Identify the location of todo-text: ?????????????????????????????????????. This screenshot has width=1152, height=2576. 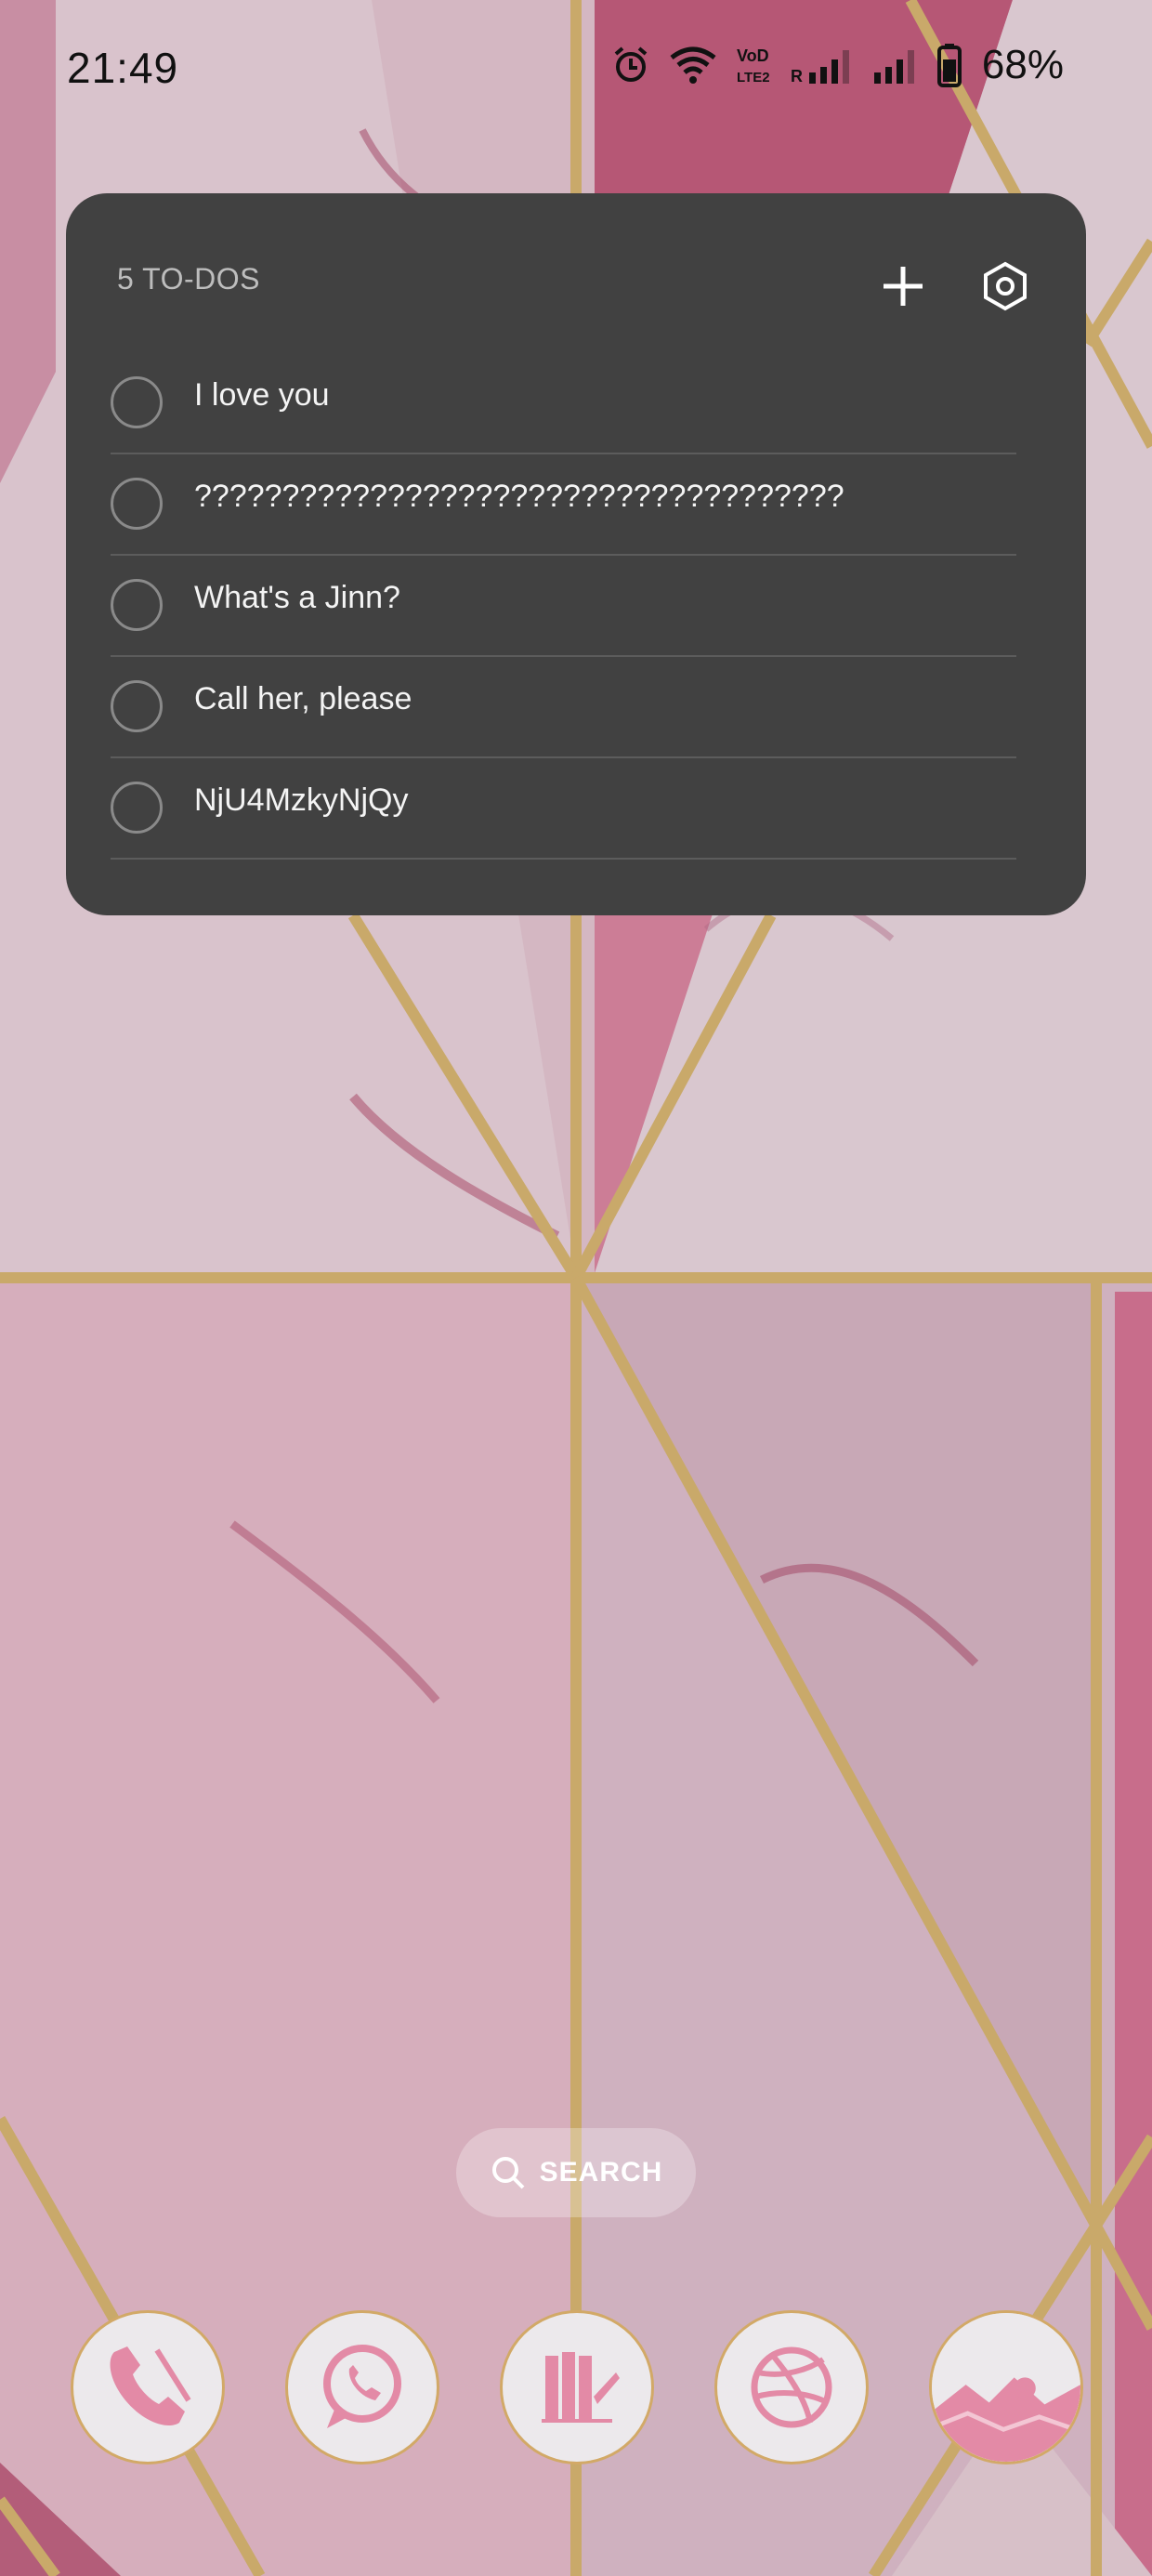
(519, 497).